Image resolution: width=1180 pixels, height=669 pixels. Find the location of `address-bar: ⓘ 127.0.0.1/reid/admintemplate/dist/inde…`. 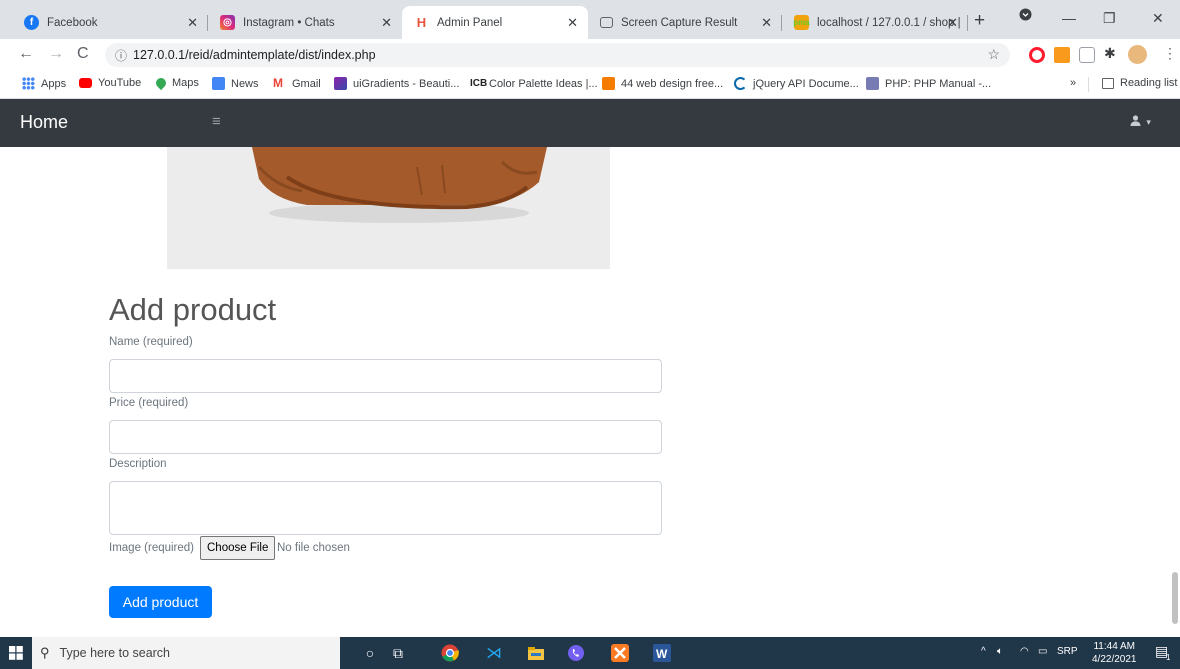

address-bar: ⓘ 127.0.0.1/reid/admintemplate/dist/inde… is located at coordinates (557, 55).